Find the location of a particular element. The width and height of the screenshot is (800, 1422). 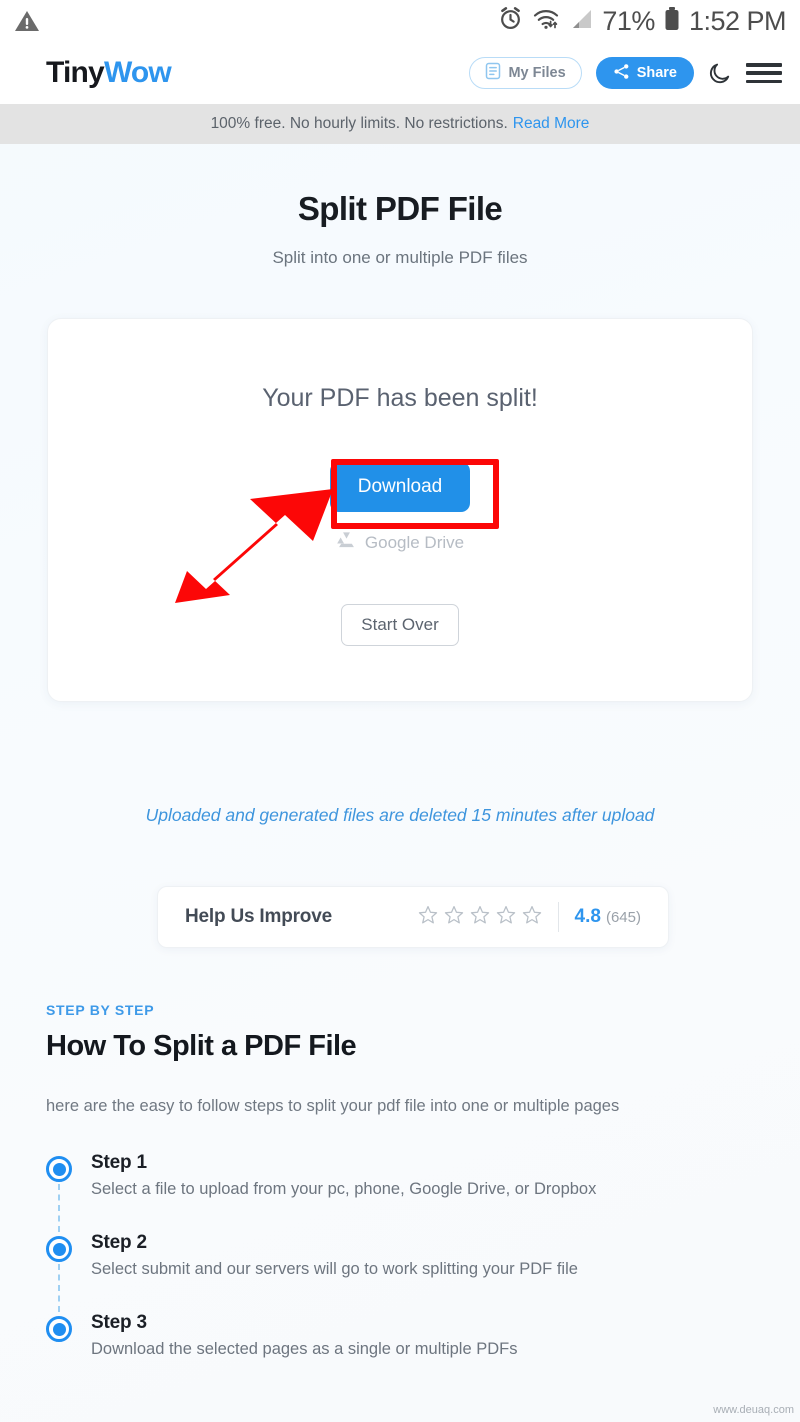

watermark: www.deuaq.com is located at coordinates (753, 1410).